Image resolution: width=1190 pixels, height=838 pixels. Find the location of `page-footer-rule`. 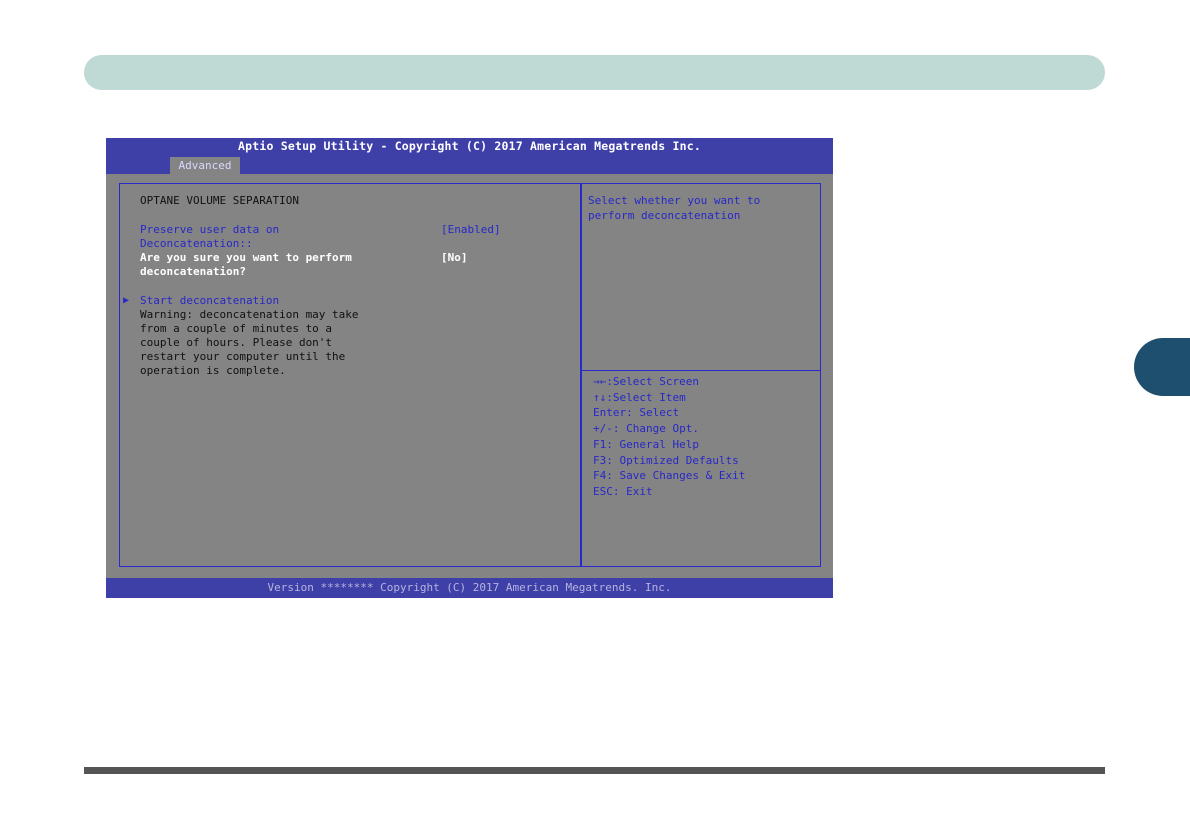

page-footer-rule is located at coordinates (594, 770).